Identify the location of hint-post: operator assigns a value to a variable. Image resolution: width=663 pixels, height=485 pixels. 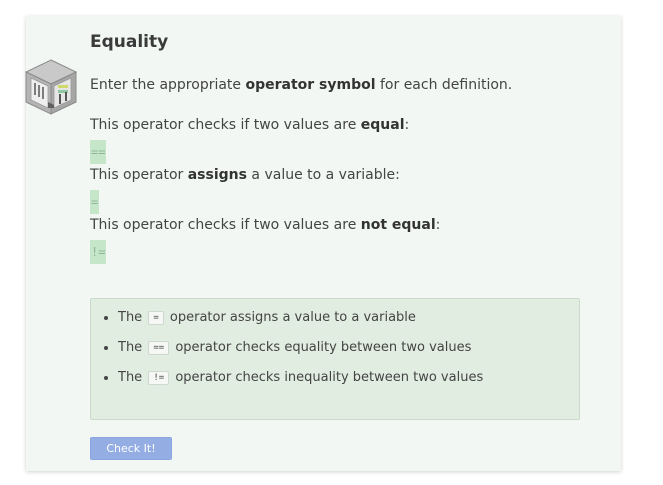
(292, 317).